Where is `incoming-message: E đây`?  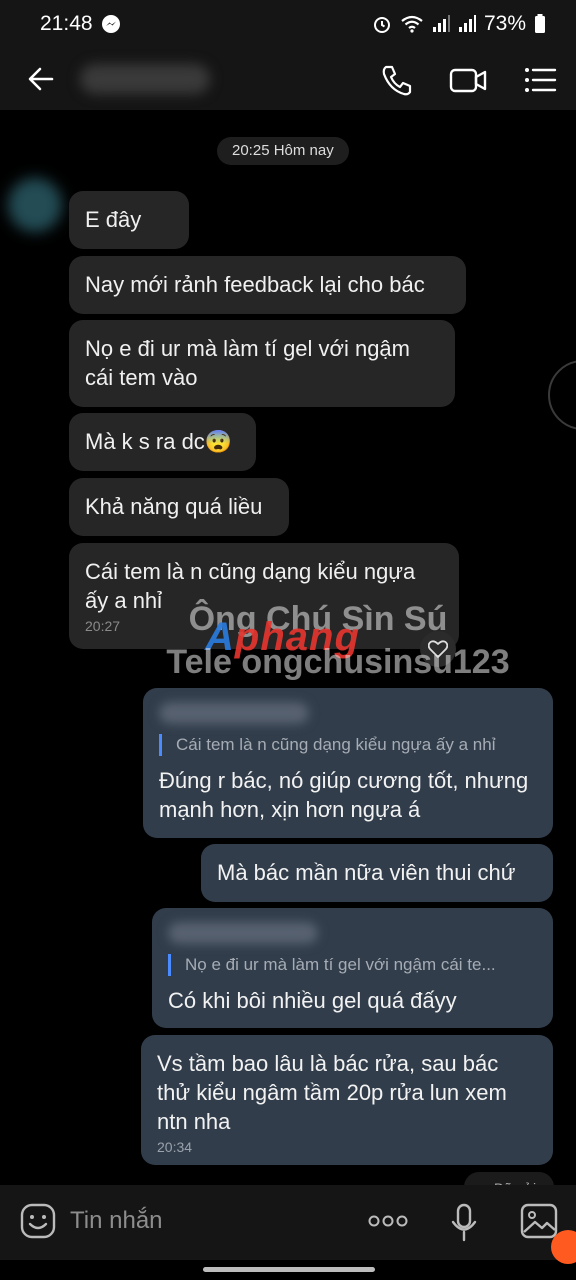 incoming-message: E đây is located at coordinates (129, 220).